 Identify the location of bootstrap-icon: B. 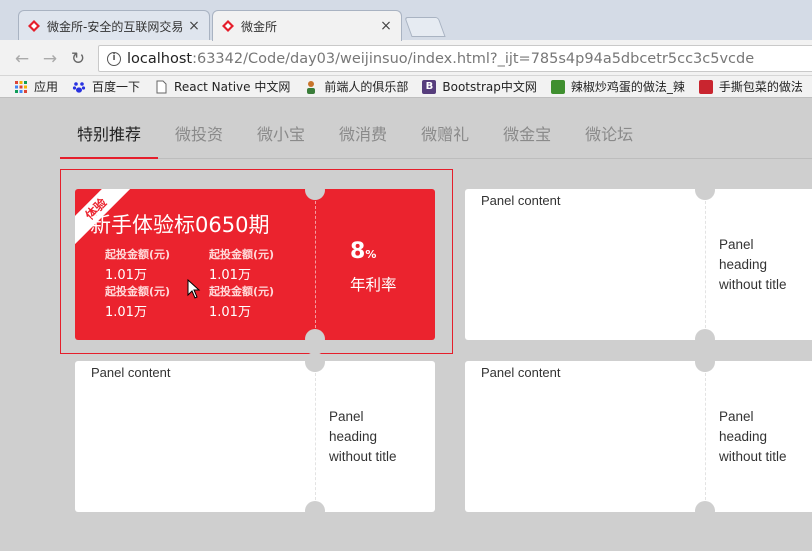
(429, 86).